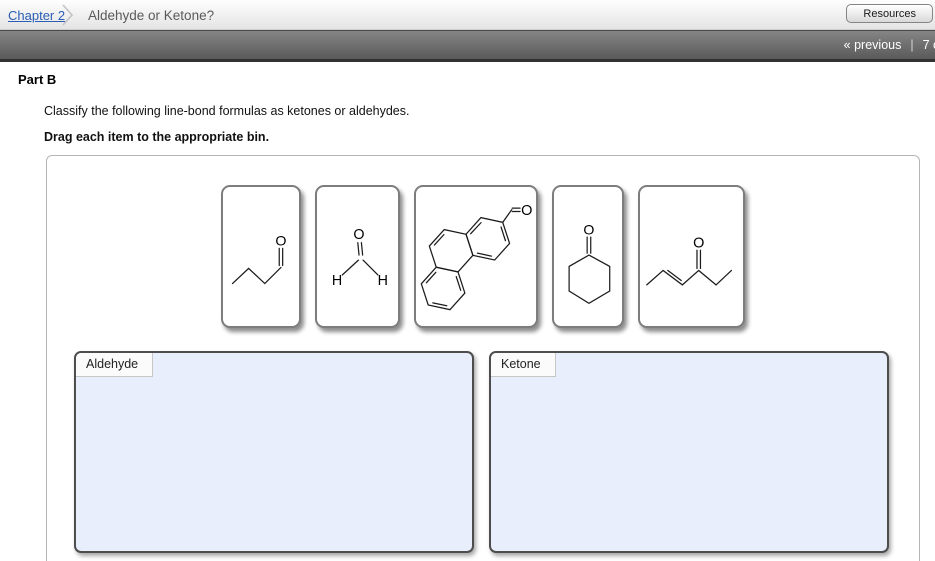 Image resolution: width=935 pixels, height=561 pixels. Describe the element at coordinates (151, 15) in the screenshot. I see `page-title: Aldehyde or Ketone?` at that location.